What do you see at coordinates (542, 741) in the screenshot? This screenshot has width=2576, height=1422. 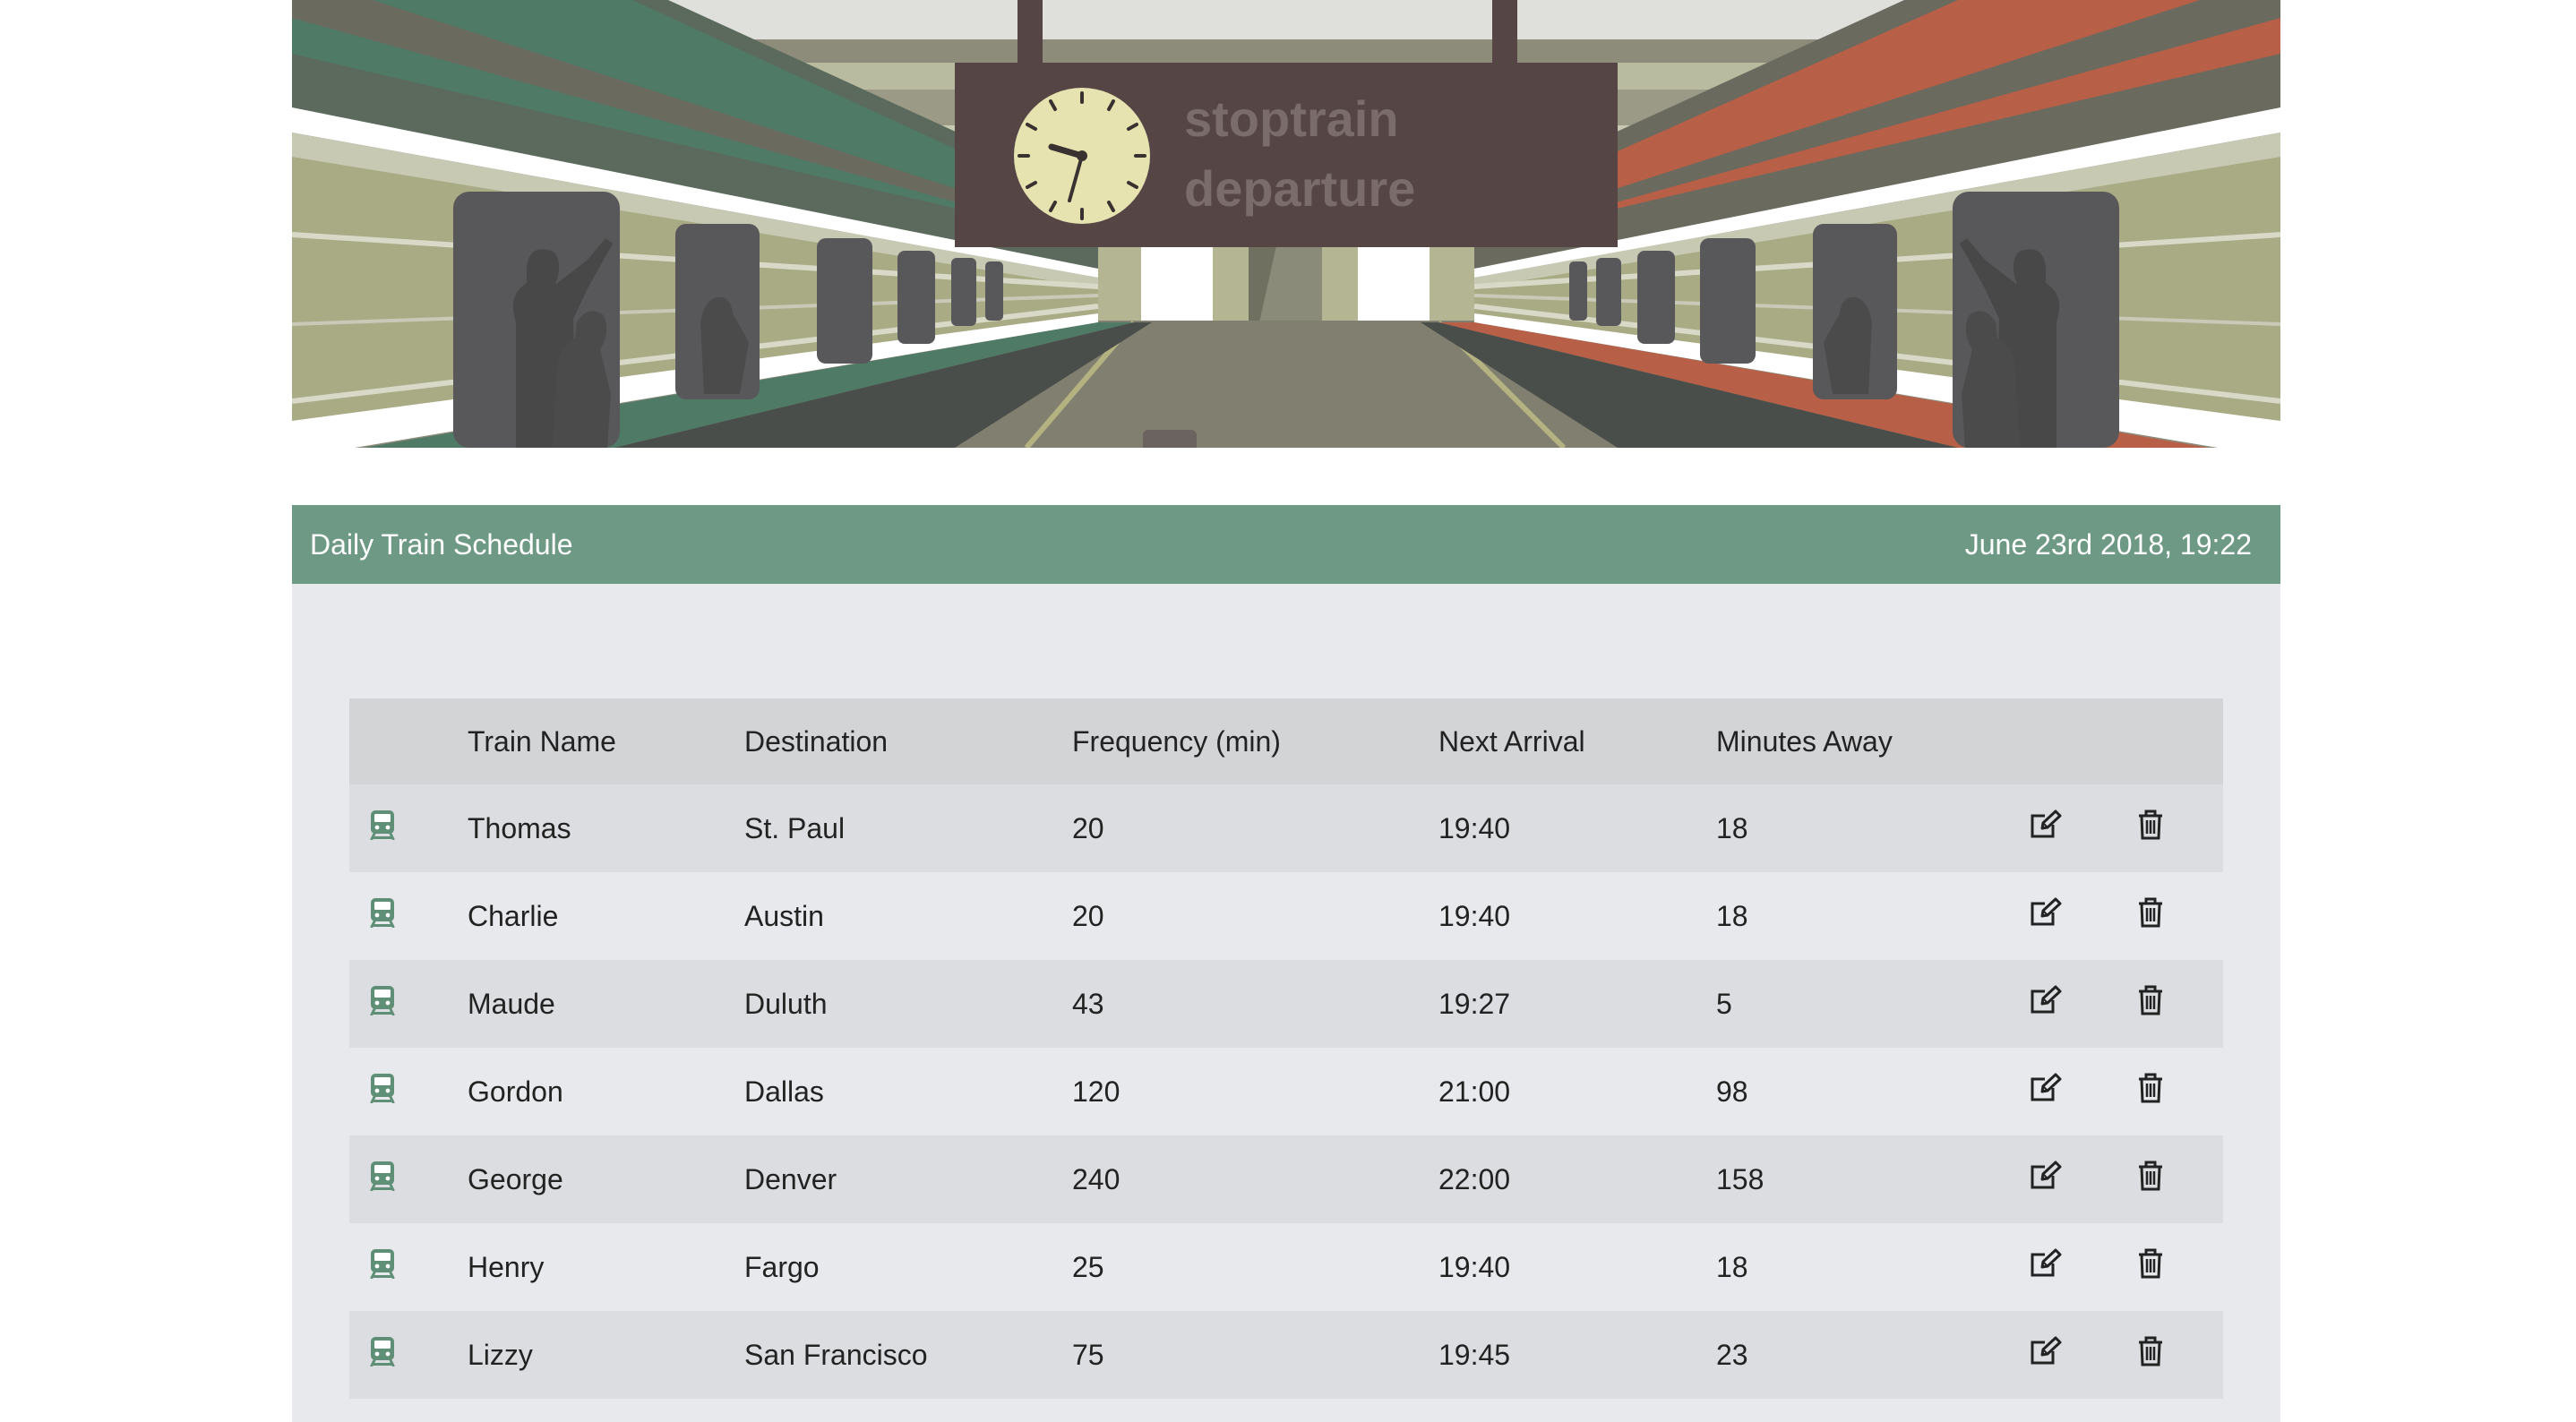 I see `header-train-name: Train Name` at bounding box center [542, 741].